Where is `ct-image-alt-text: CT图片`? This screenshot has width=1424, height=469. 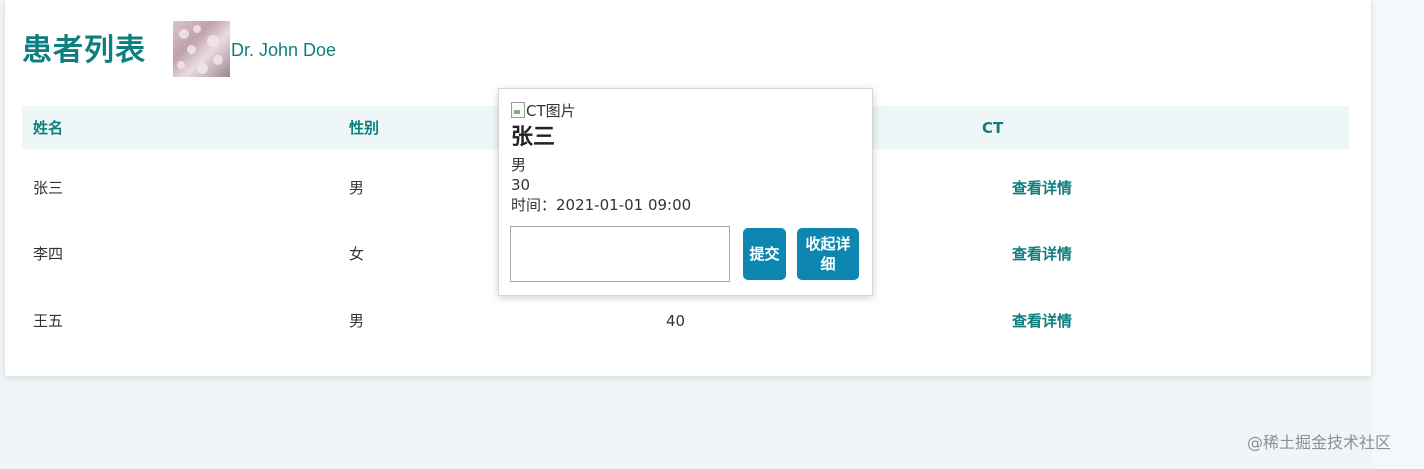
ct-image-alt-text: CT图片 is located at coordinates (551, 111).